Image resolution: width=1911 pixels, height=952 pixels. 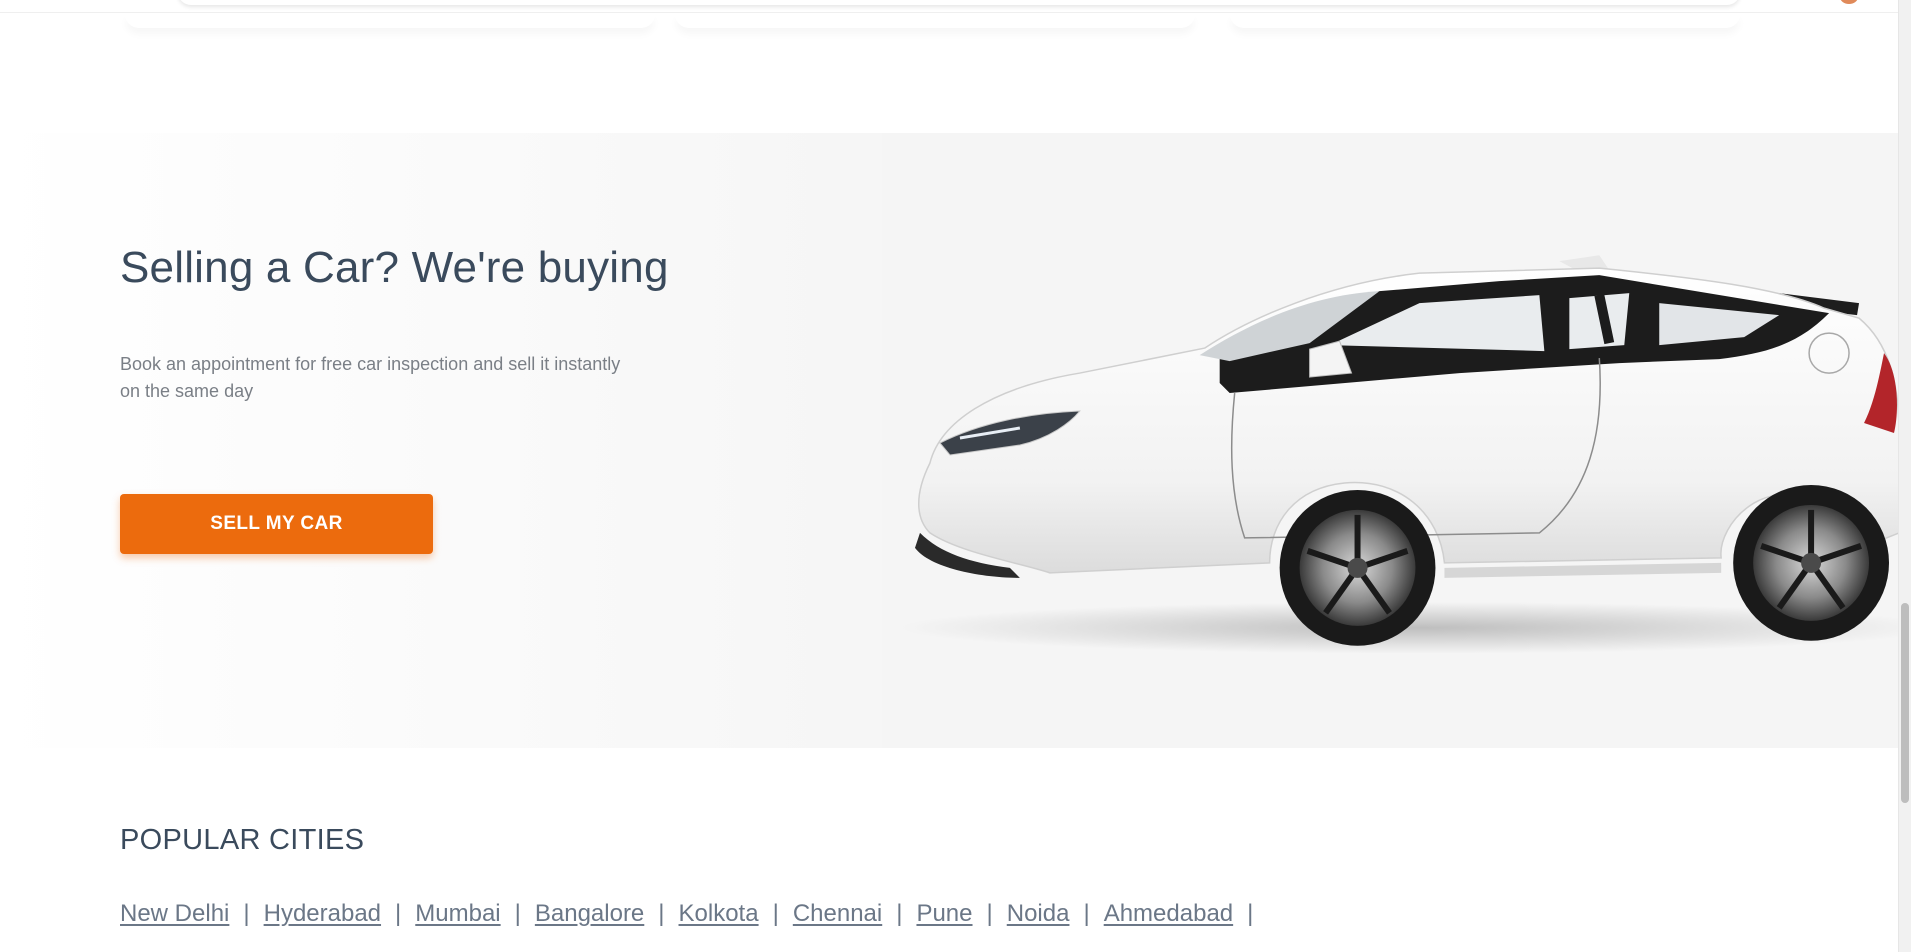 I want to click on previous-section-edge, so click(x=949, y=6).